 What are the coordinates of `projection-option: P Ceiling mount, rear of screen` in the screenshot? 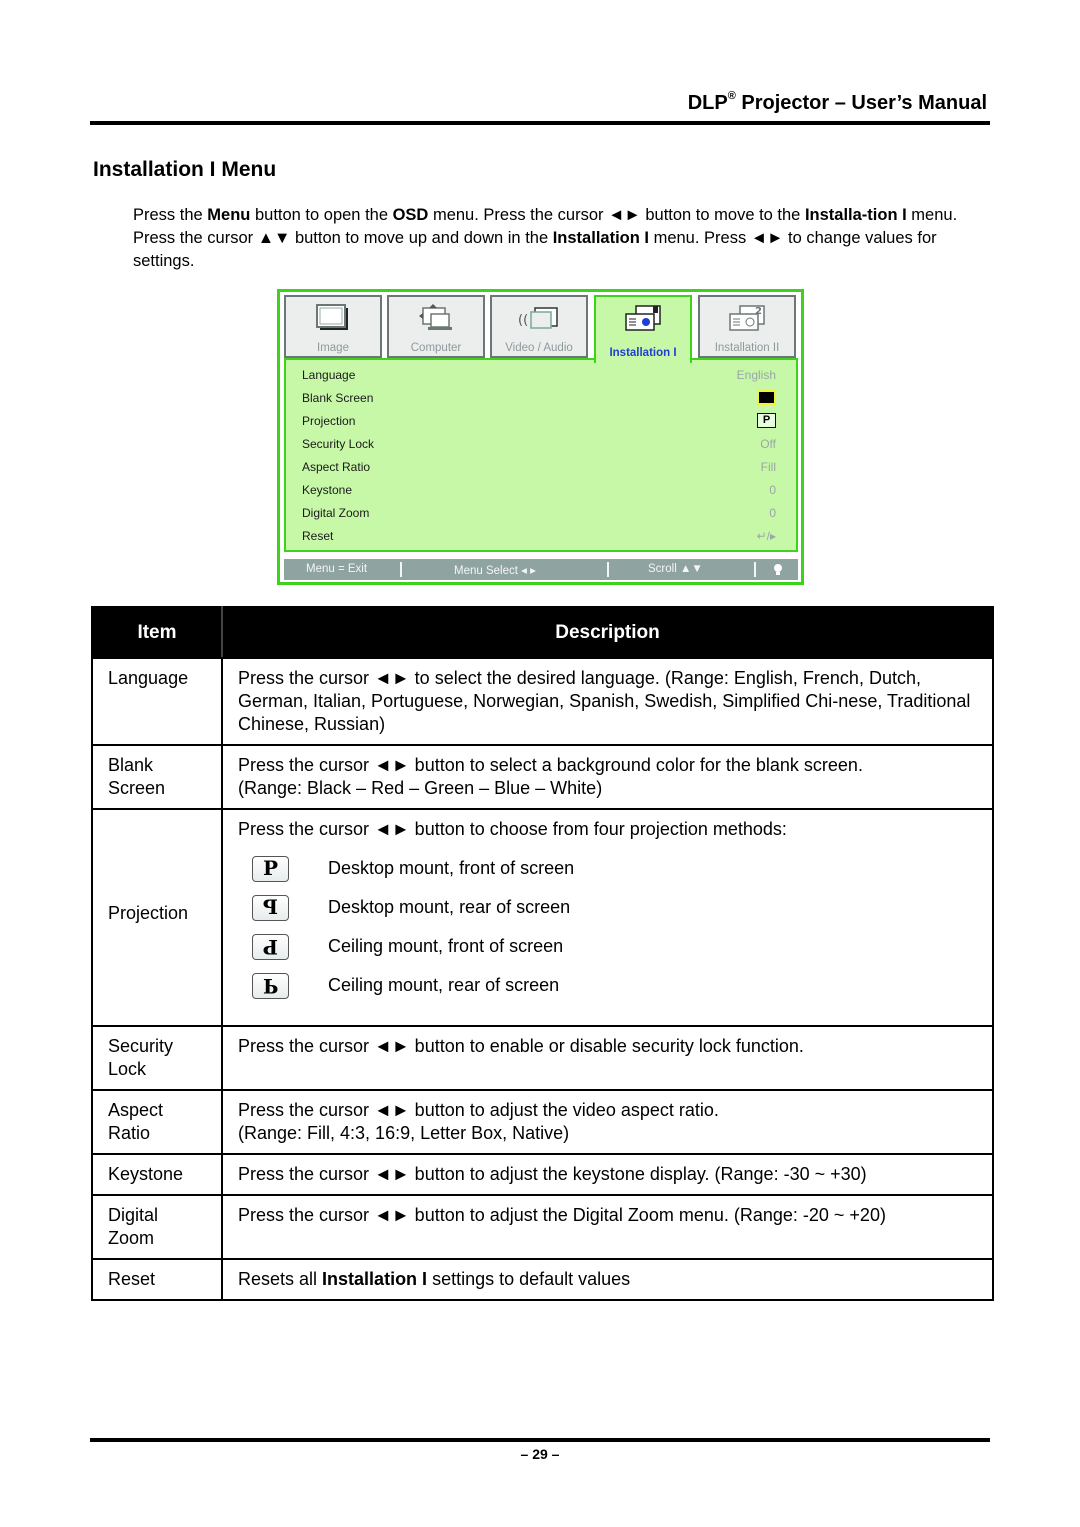 It's located at (610, 985).